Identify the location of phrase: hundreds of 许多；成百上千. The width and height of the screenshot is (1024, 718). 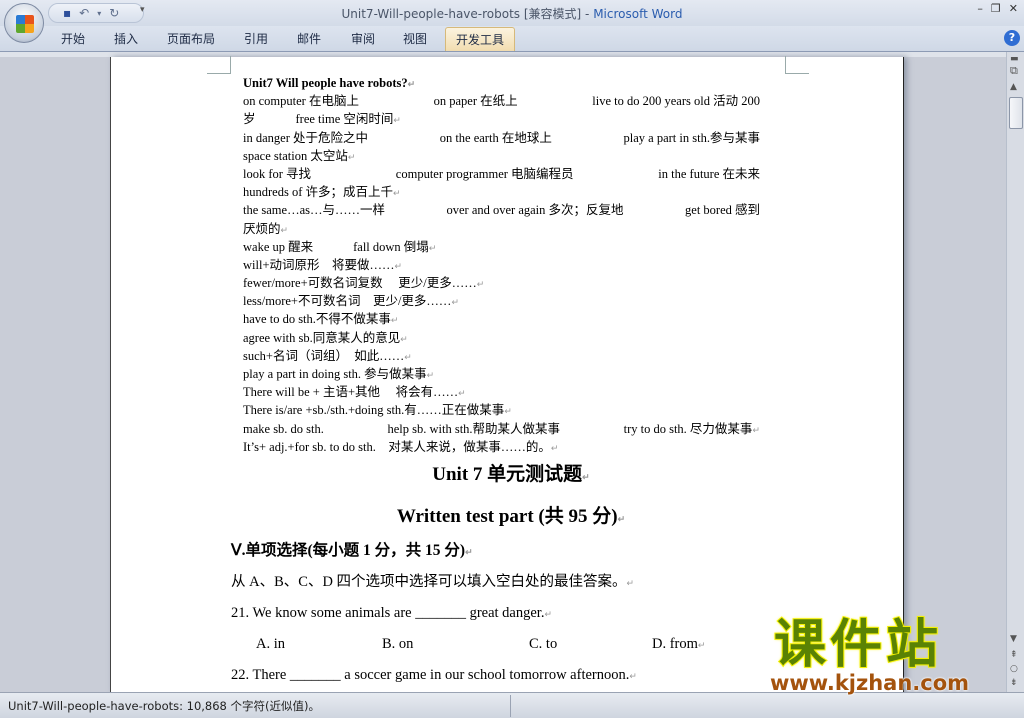
(322, 192).